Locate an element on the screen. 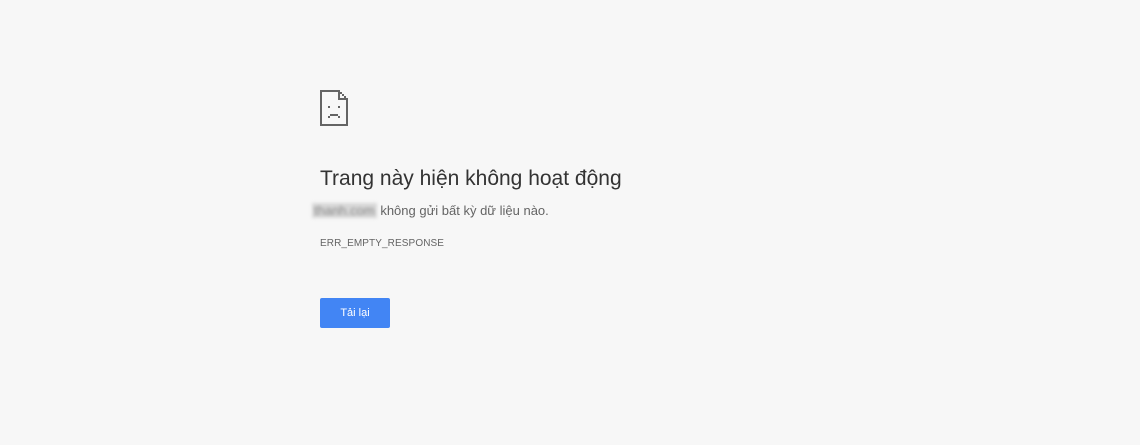 The image size is (1140, 445). sad-page-icon is located at coordinates (334, 108).